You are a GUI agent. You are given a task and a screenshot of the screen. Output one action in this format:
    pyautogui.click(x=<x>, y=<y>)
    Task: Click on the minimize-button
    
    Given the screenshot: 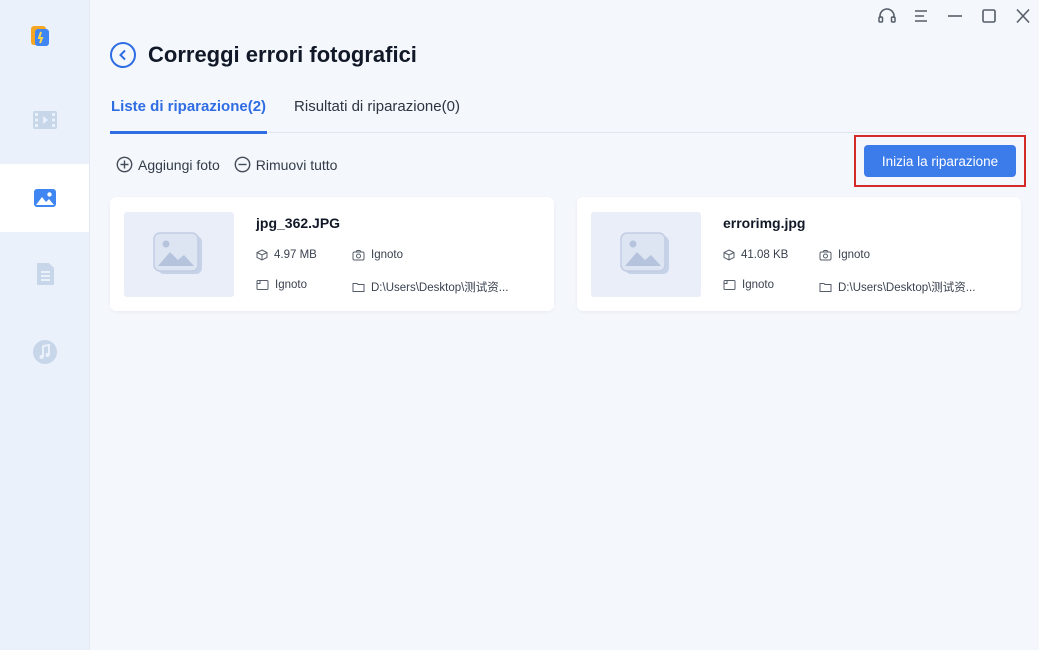 What is the action you would take?
    pyautogui.click(x=955, y=16)
    